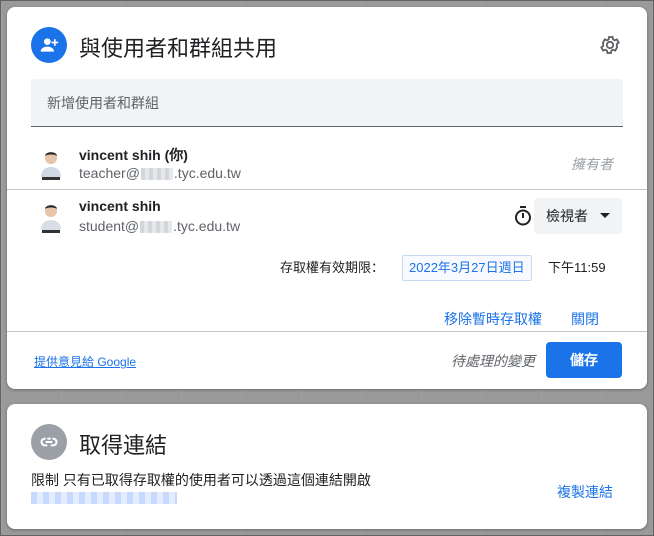 Image resolution: width=654 pixels, height=536 pixels. Describe the element at coordinates (327, 103) in the screenshot. I see `add-people-input` at that location.